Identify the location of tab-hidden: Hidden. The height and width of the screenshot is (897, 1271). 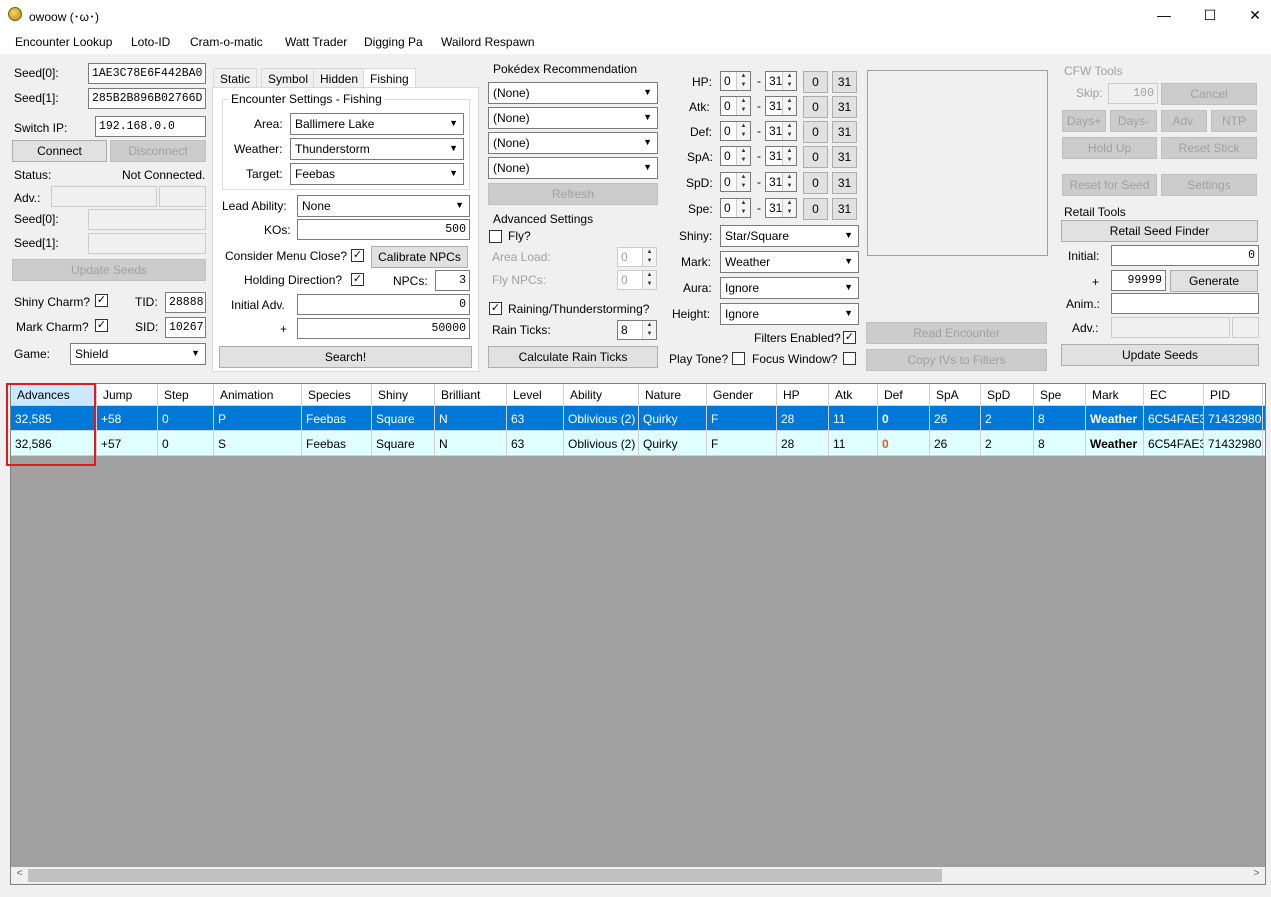
(339, 78).